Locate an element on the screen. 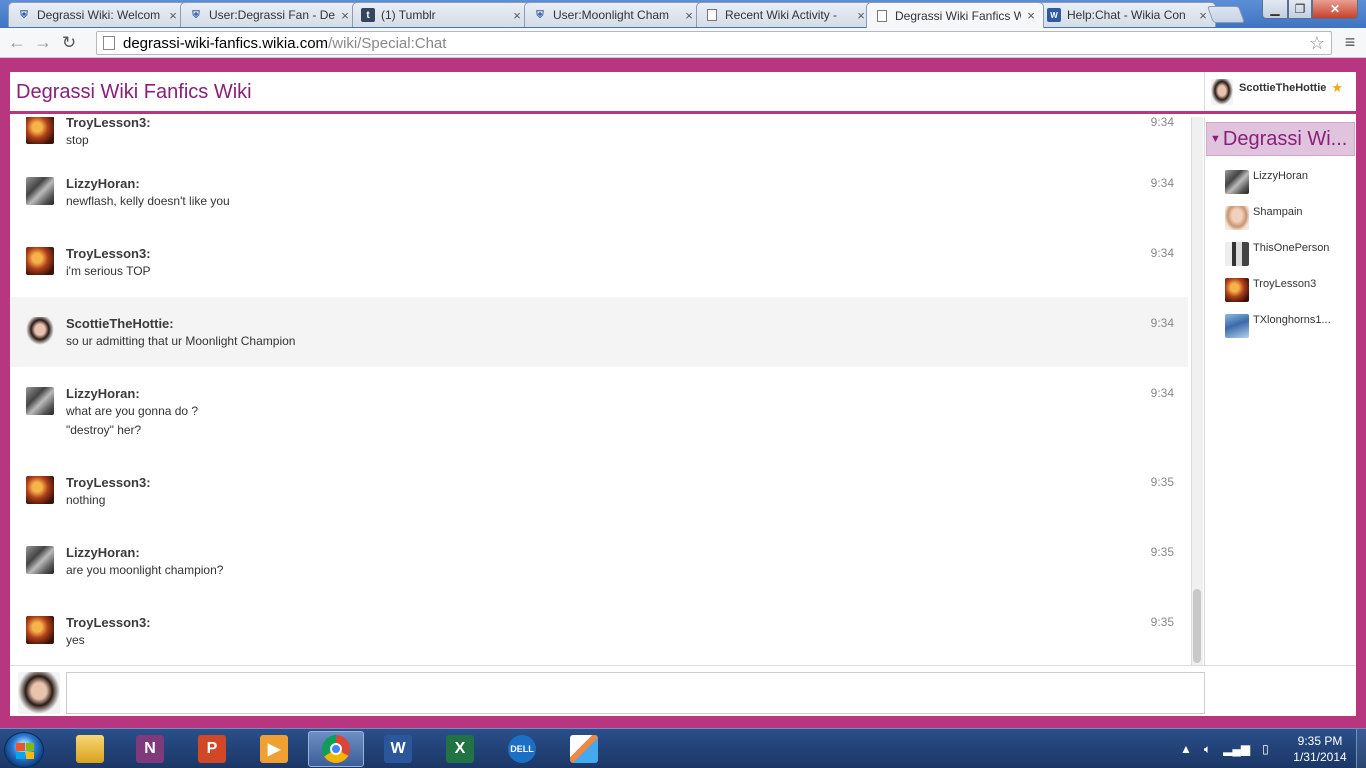  scrollbar-thumb is located at coordinates (1197, 626).